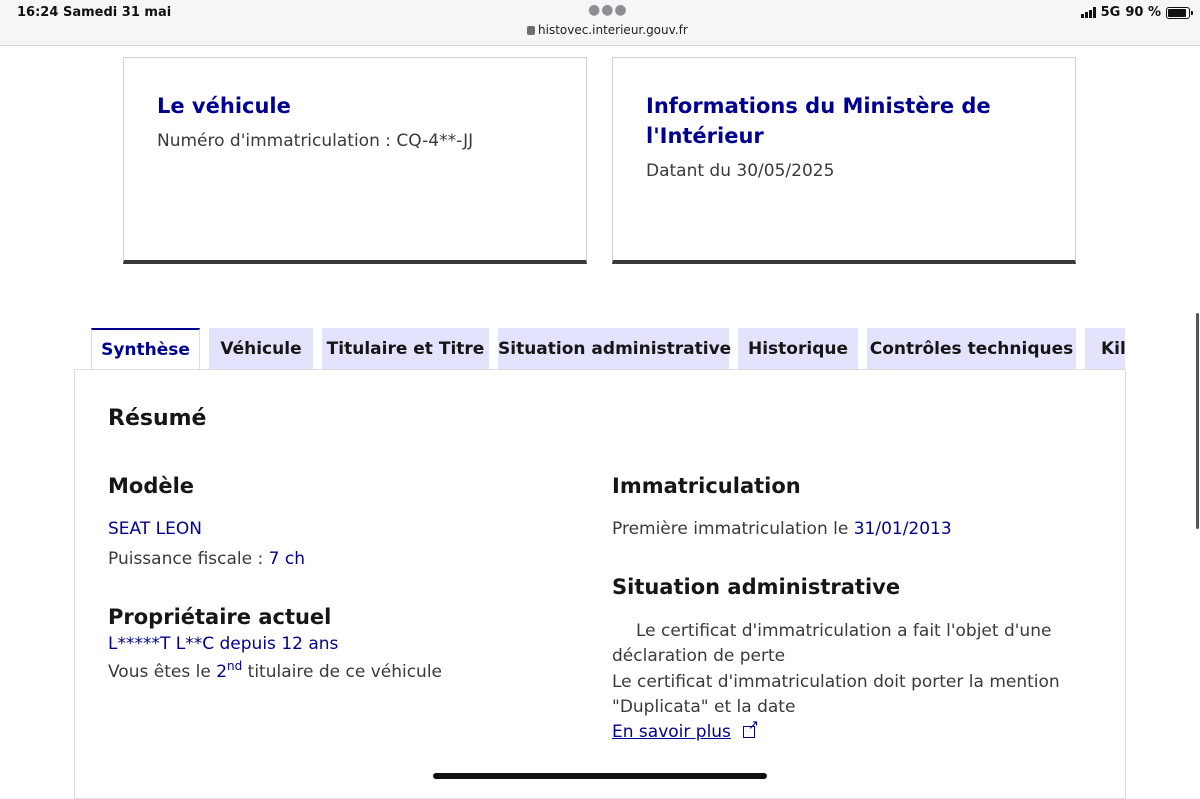  What do you see at coordinates (151, 486) in the screenshot?
I see `model-heading: Modèle` at bounding box center [151, 486].